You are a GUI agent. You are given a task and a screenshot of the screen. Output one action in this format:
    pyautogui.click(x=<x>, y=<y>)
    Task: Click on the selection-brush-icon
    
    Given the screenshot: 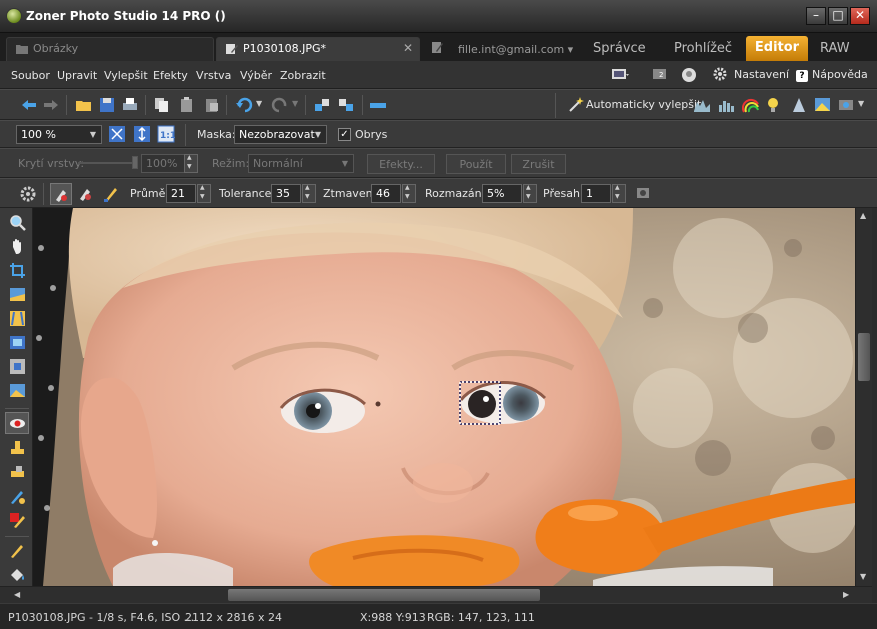 What is the action you would take?
    pyautogui.click(x=17, y=520)
    